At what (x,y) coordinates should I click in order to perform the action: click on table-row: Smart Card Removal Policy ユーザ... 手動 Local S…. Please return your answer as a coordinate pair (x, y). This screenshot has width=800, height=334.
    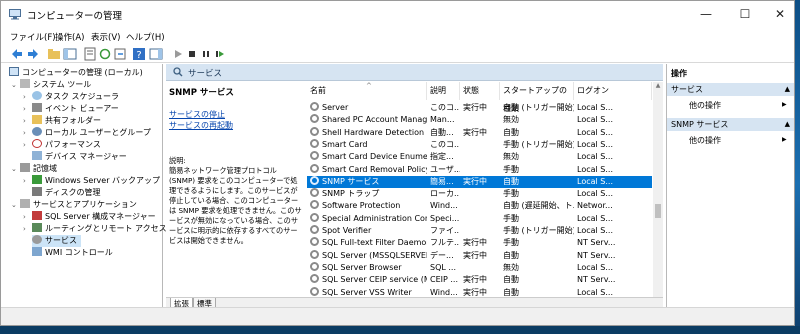
    Looking at the image, I should click on (479, 169).